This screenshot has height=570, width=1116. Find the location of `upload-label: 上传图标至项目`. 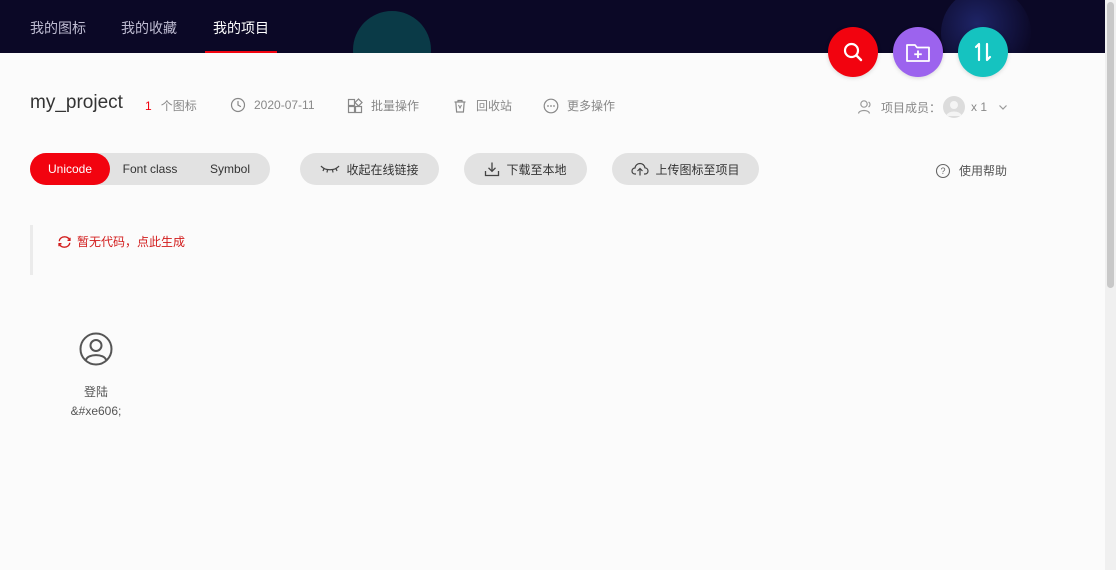

upload-label: 上传图标至项目 is located at coordinates (697, 169).